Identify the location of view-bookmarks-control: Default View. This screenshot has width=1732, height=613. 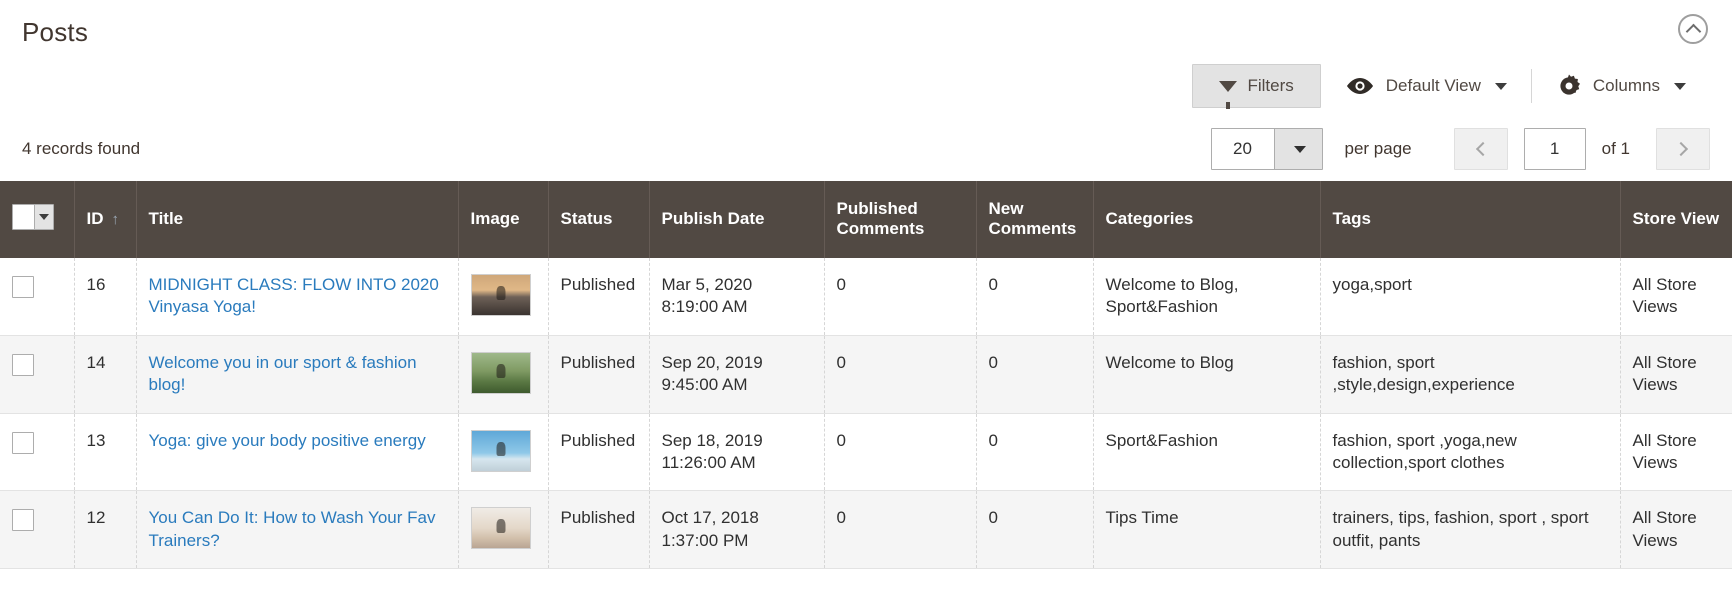
(1426, 86).